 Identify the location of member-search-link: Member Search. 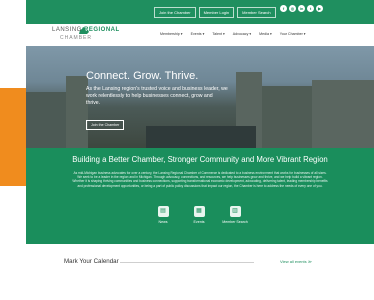
(256, 12).